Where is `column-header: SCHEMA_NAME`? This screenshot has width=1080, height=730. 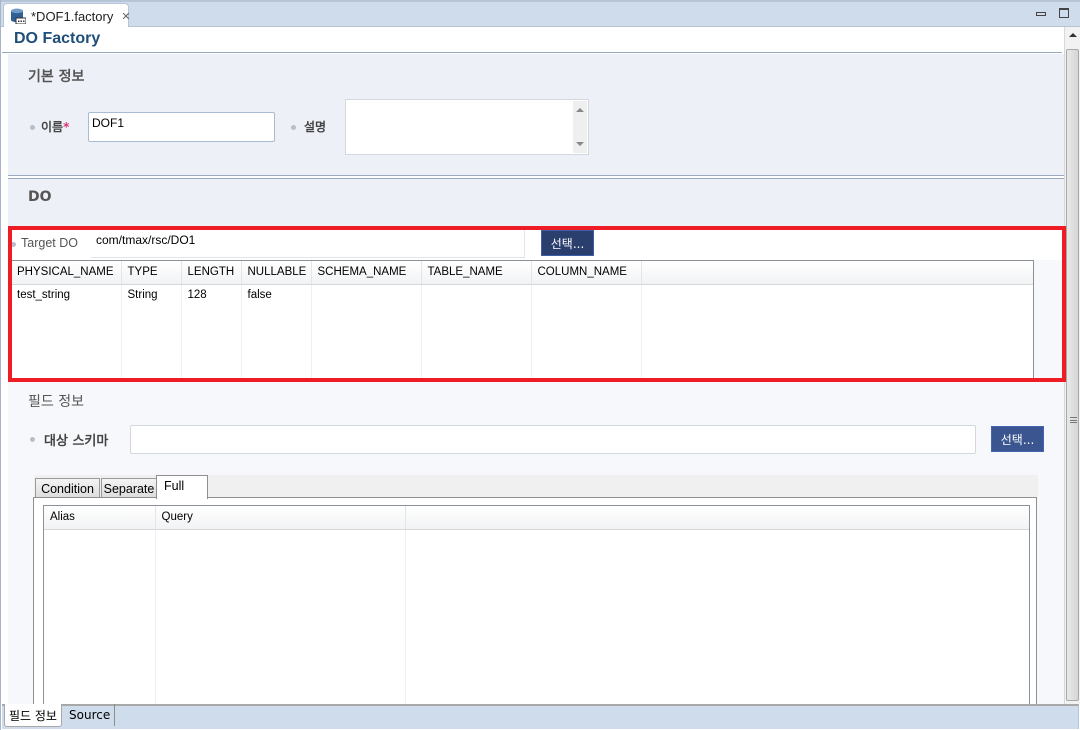 column-header: SCHEMA_NAME is located at coordinates (366, 273).